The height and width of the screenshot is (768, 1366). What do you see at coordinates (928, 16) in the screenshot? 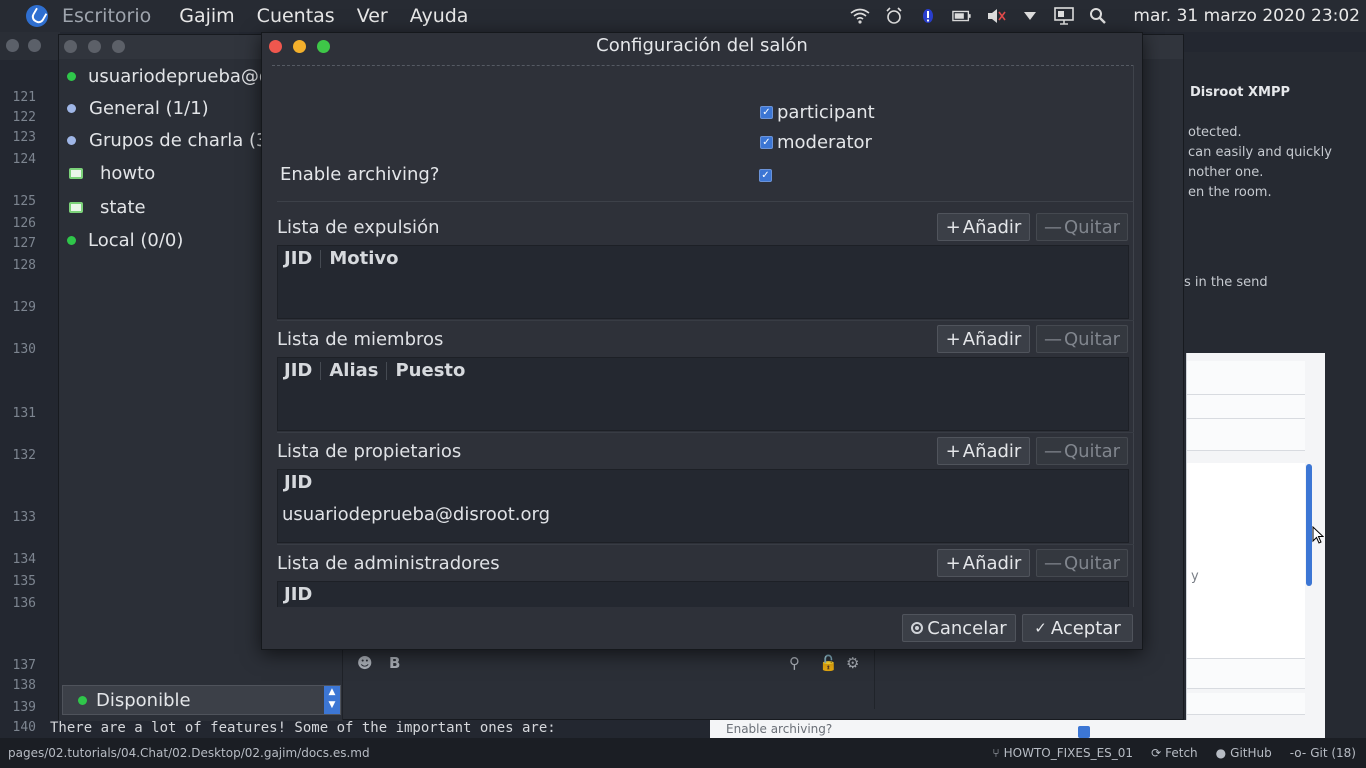
I see `alert-icon` at bounding box center [928, 16].